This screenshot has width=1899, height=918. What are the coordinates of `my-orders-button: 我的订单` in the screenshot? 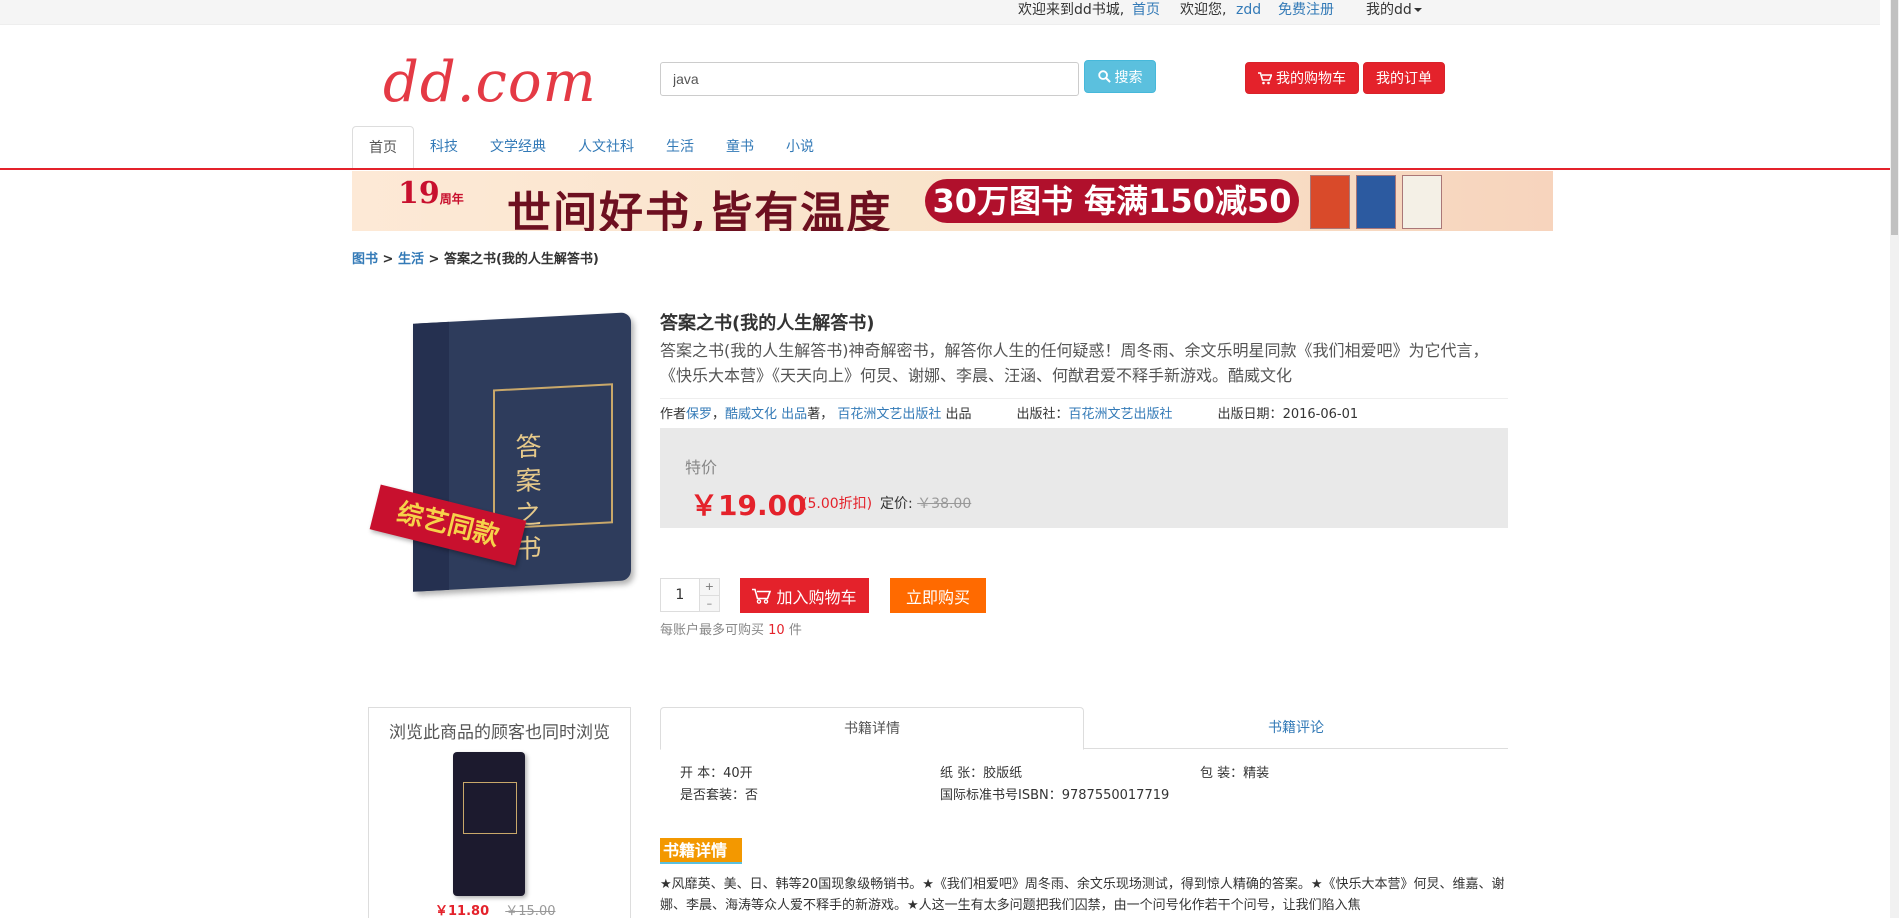 It's located at (1404, 78).